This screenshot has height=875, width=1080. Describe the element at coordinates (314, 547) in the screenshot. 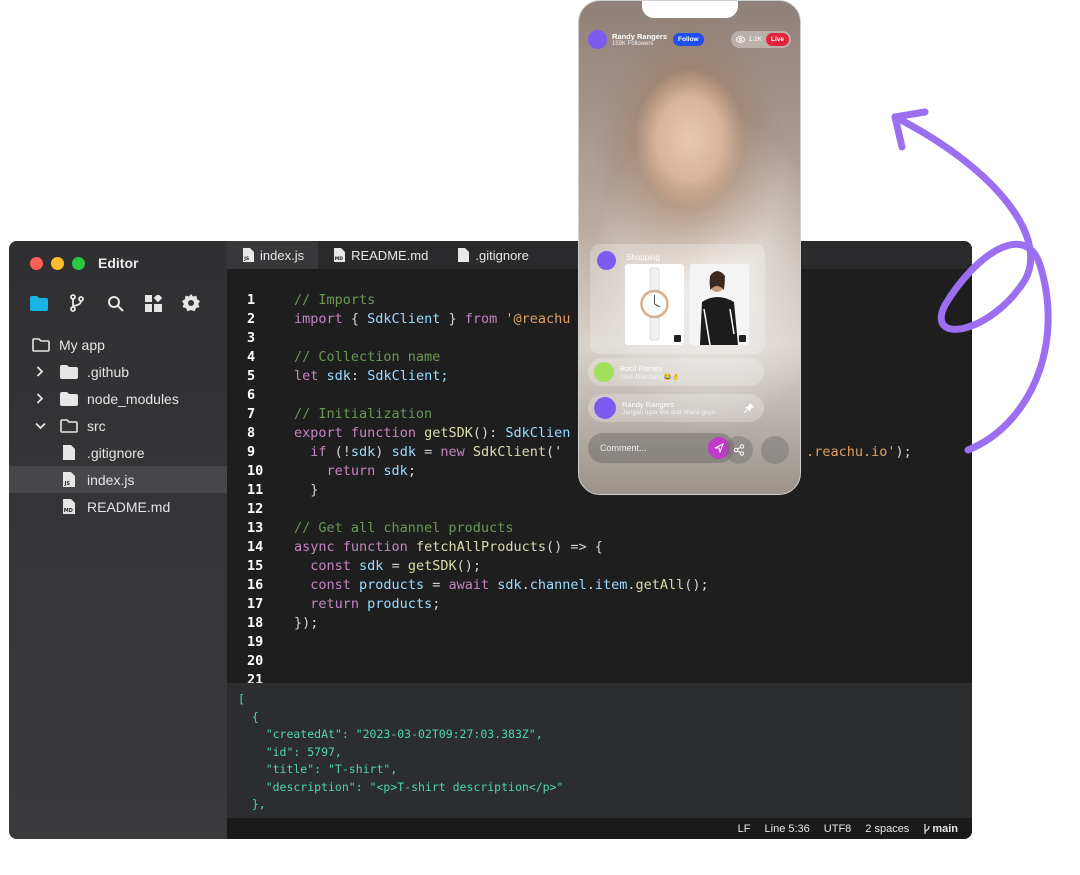

I see `code-token: async` at that location.